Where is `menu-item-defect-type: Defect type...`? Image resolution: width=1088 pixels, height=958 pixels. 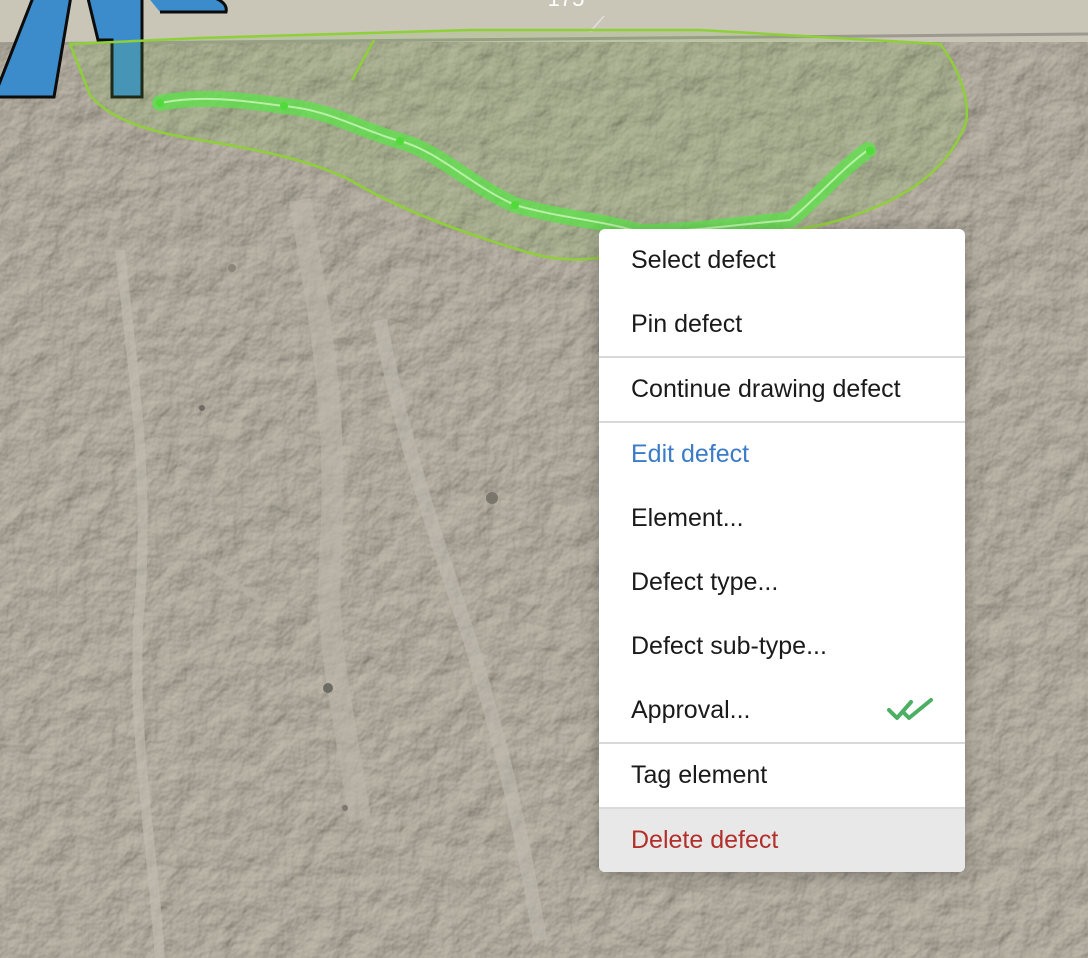 menu-item-defect-type: Defect type... is located at coordinates (782, 582).